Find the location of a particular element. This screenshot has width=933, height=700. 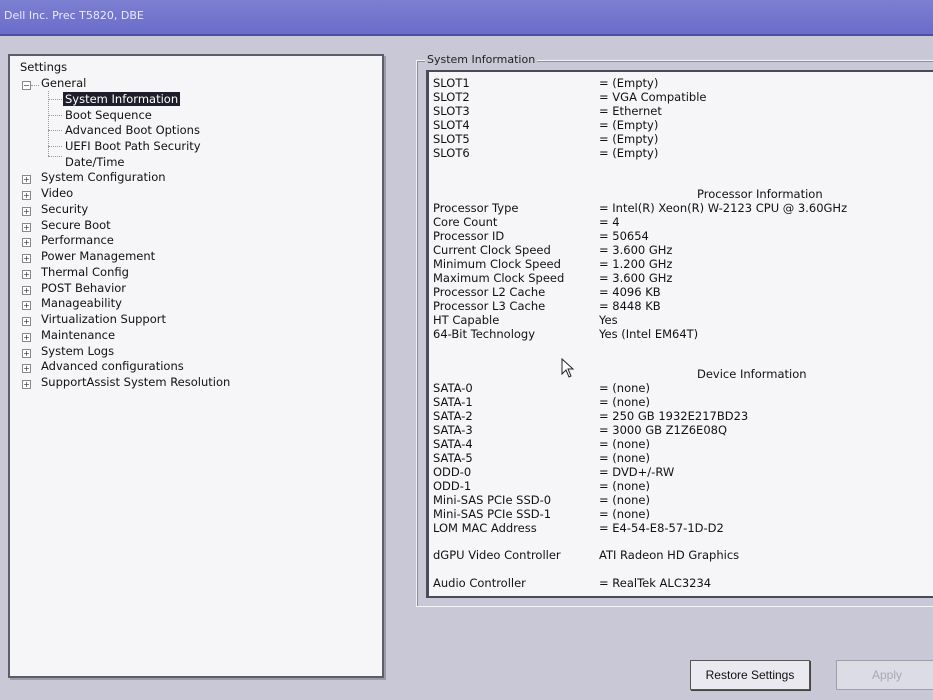

tree-root-settings: Settings is located at coordinates (44, 67).